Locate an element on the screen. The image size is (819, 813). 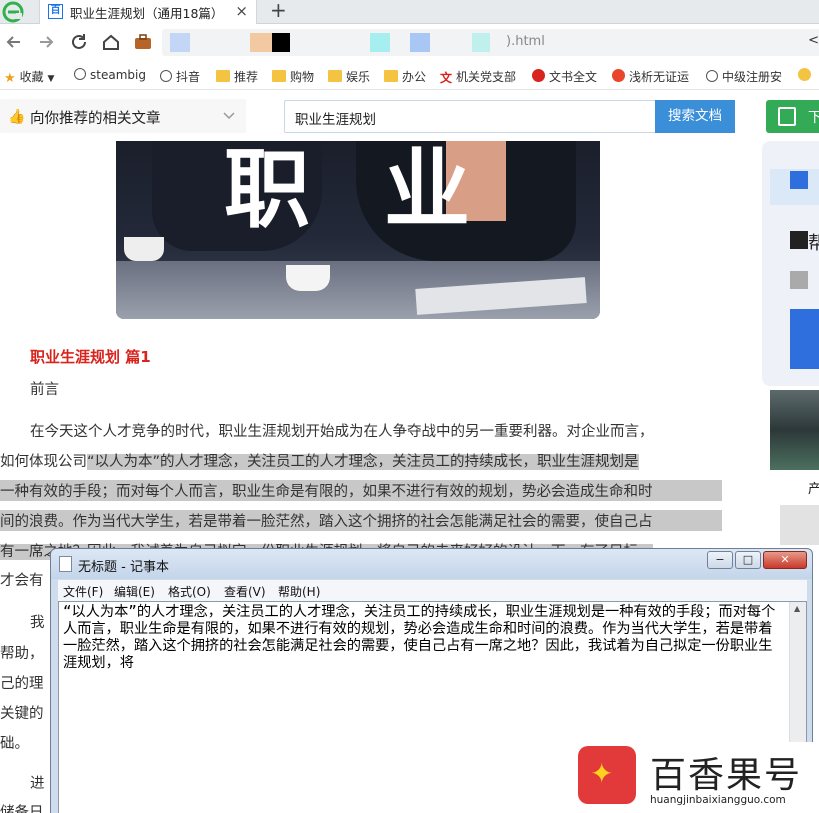
article-fragment: 帮助， is located at coordinates (22, 654).